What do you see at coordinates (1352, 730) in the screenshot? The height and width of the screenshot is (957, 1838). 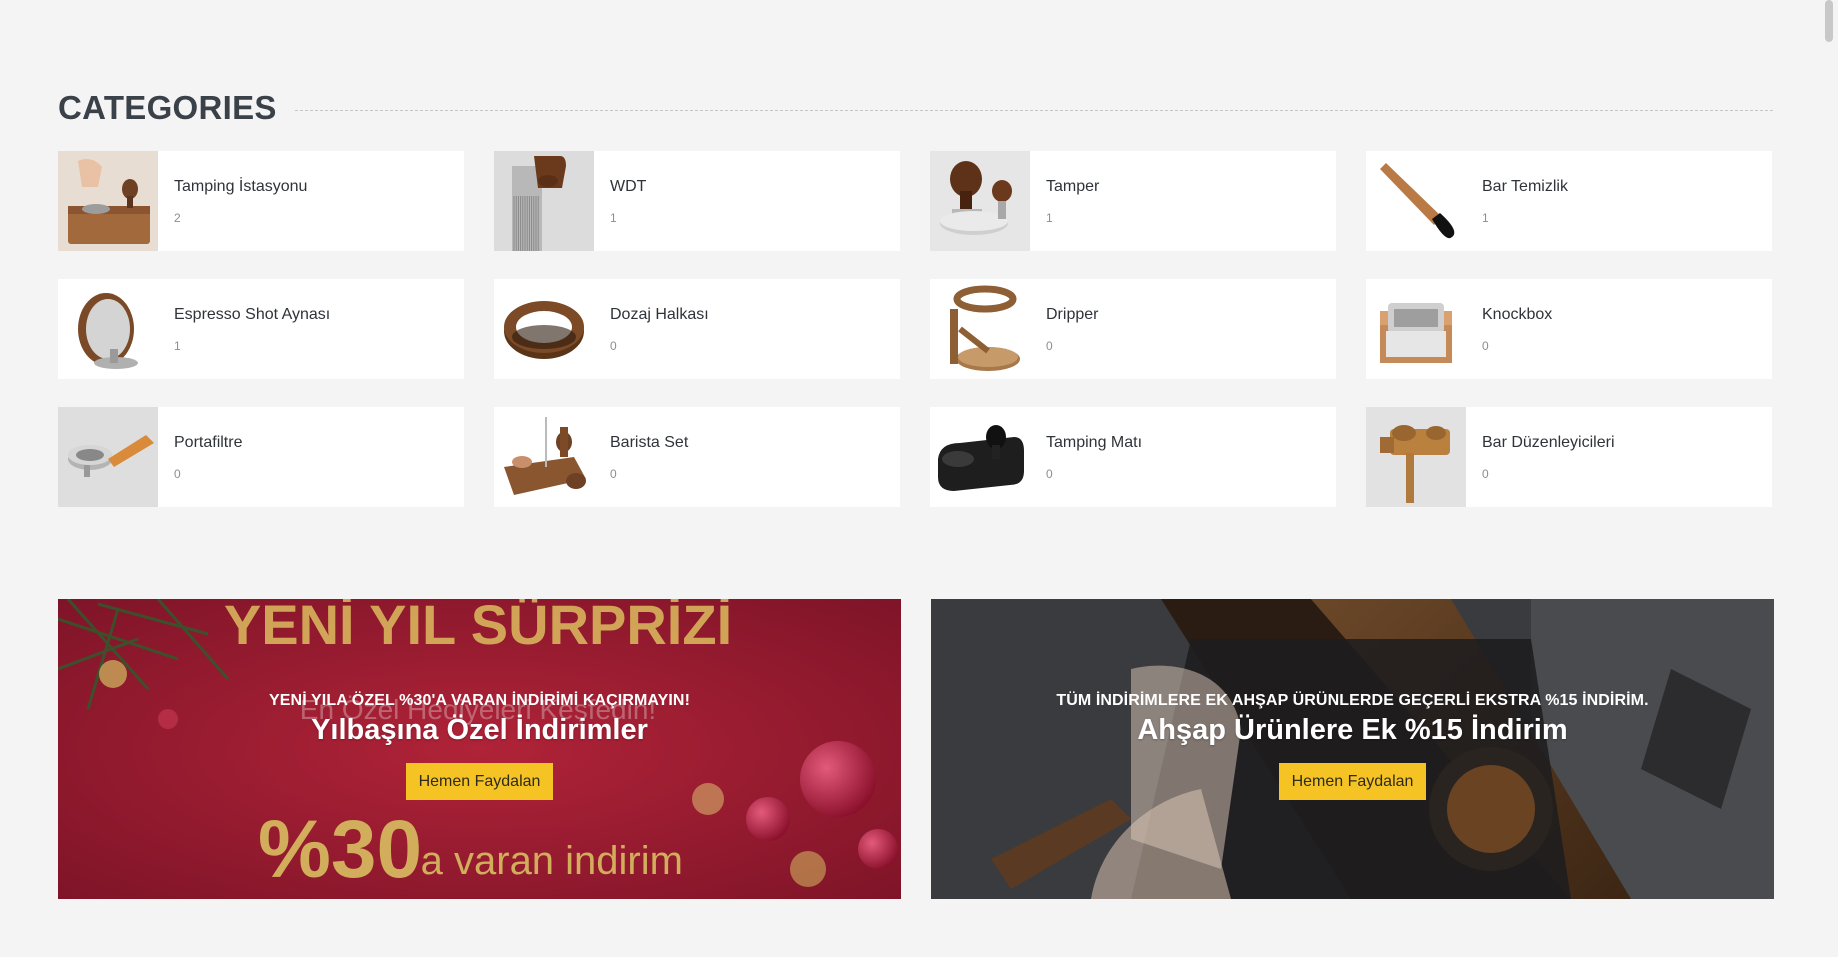 I see `banner-title: Ahşap Ürünlere Ek %15 İndirim` at bounding box center [1352, 730].